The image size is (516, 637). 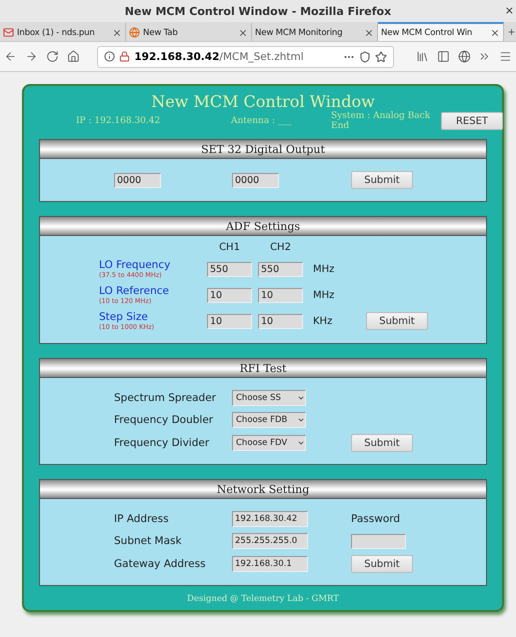 I want to click on back-icon, so click(x=10, y=56).